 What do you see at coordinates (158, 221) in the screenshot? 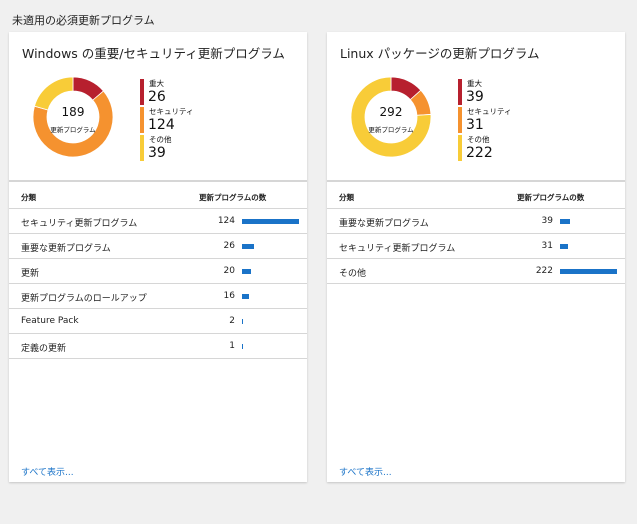
I see `table-row: セキュリティ更新プログラム 124` at bounding box center [158, 221].